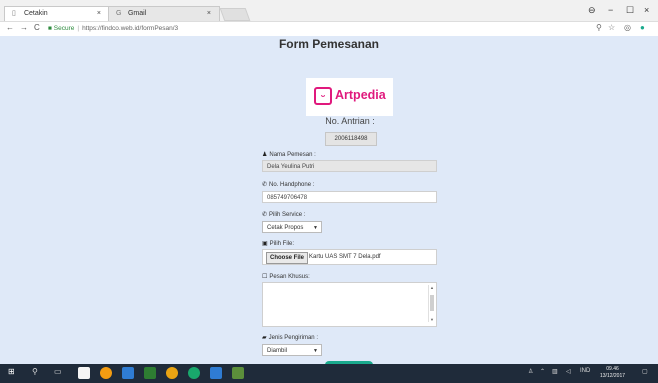  What do you see at coordinates (349, 304) in the screenshot?
I see `pesan-textarea: ▲ ▼` at bounding box center [349, 304].